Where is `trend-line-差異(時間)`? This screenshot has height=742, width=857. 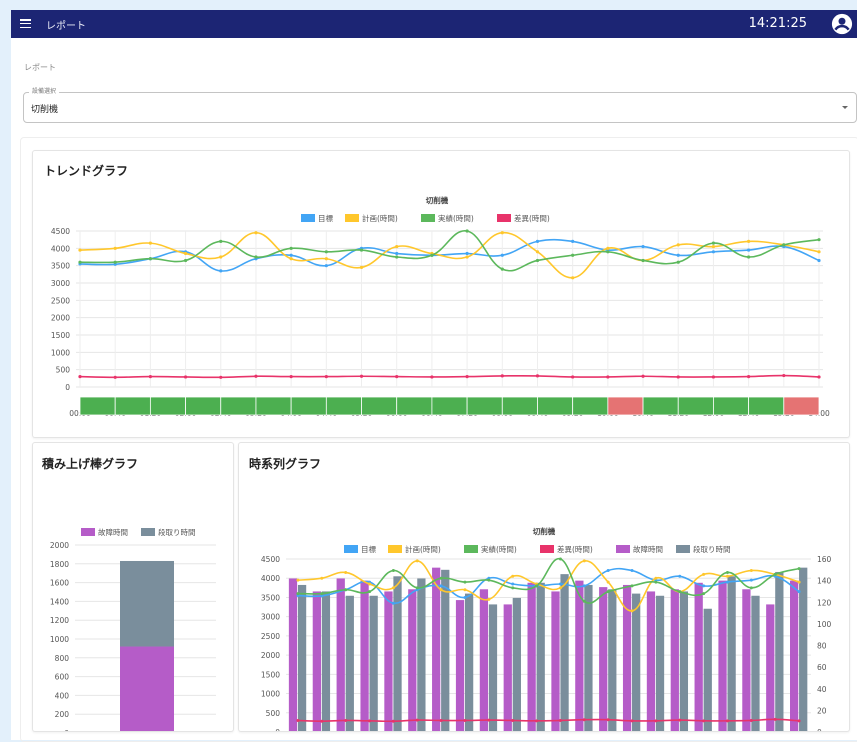 trend-line-差異(時間) is located at coordinates (449, 376).